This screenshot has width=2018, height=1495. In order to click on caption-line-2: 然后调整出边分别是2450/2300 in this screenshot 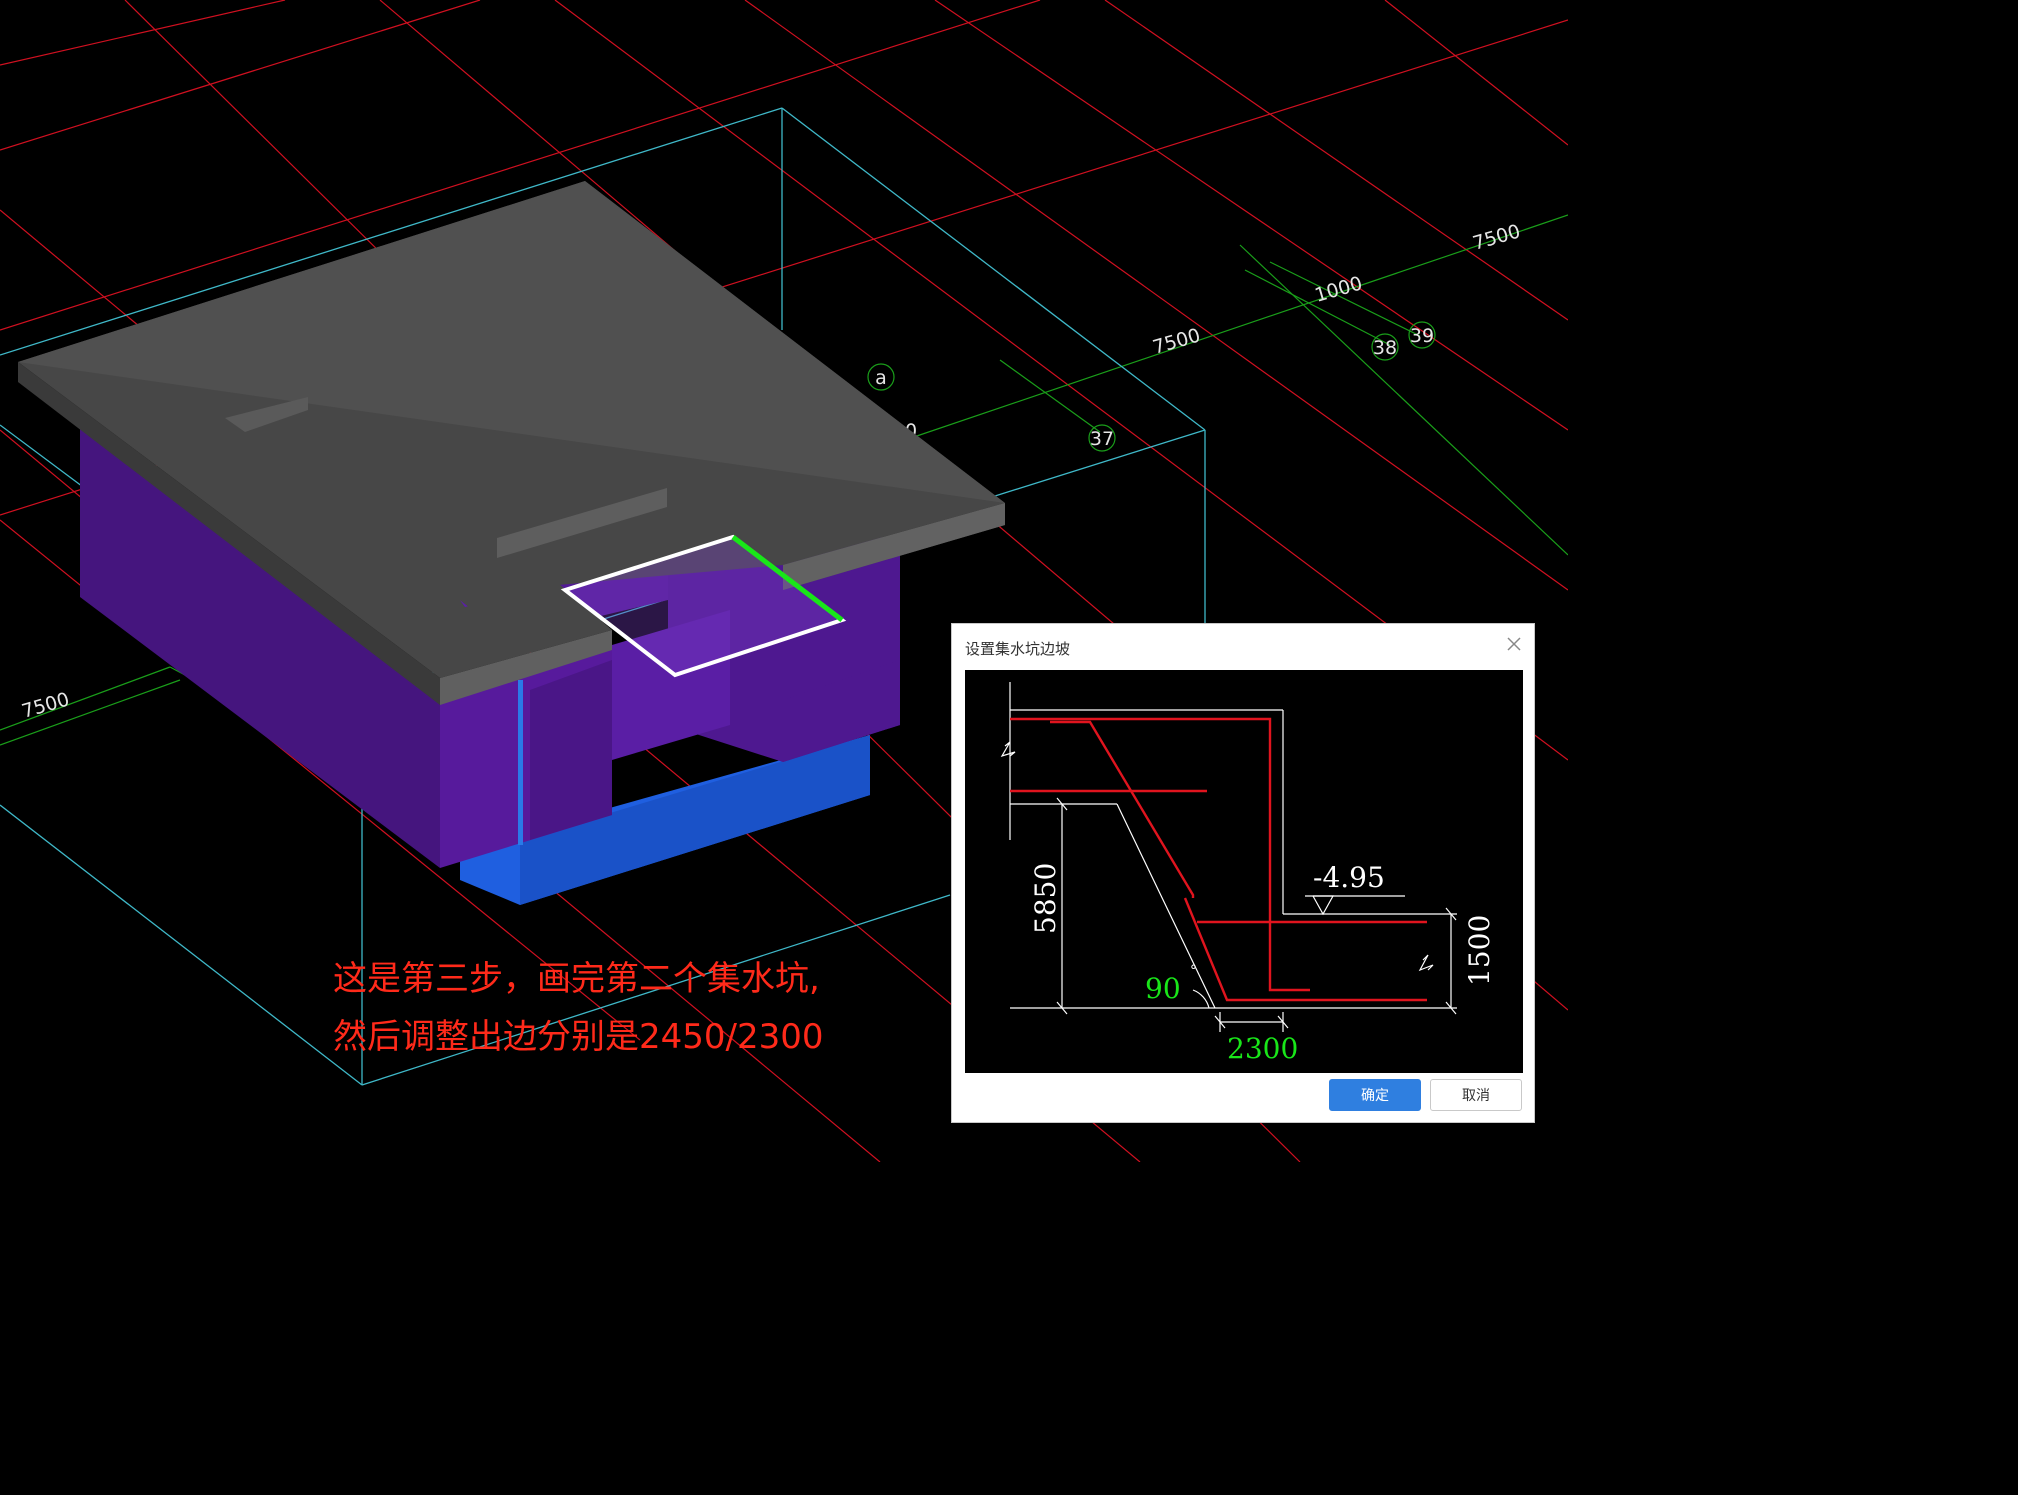, I will do `click(578, 1037)`.